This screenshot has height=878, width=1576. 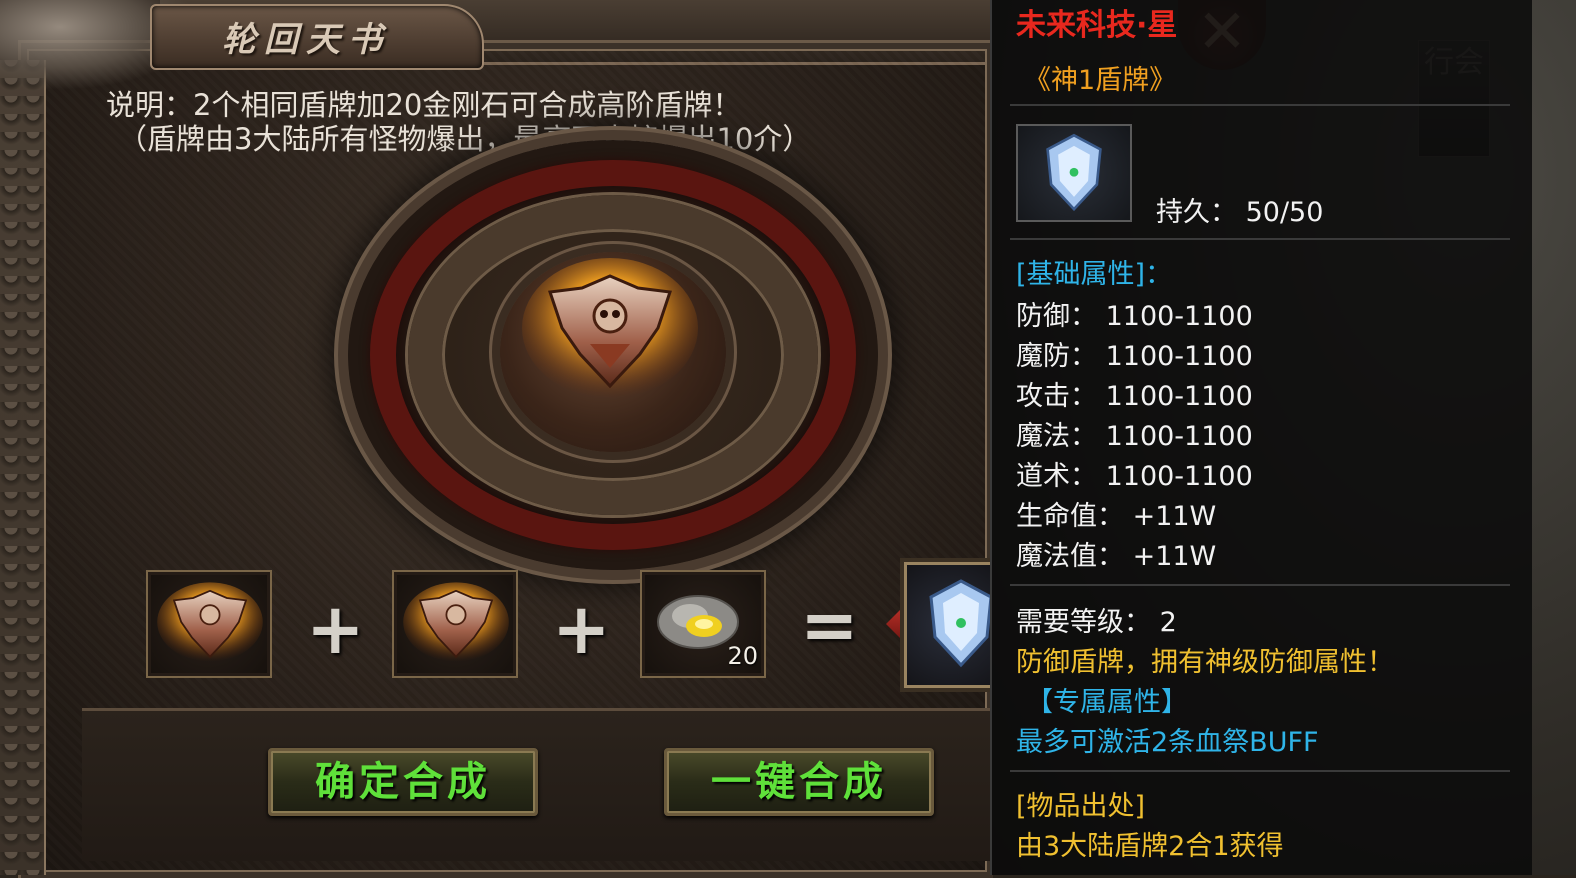 What do you see at coordinates (1097, 25) in the screenshot?
I see `tooltip-name-header: 未来科技·星` at bounding box center [1097, 25].